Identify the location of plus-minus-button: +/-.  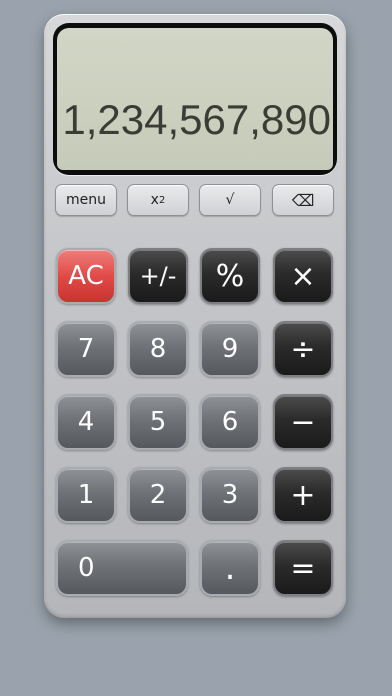
(158, 276).